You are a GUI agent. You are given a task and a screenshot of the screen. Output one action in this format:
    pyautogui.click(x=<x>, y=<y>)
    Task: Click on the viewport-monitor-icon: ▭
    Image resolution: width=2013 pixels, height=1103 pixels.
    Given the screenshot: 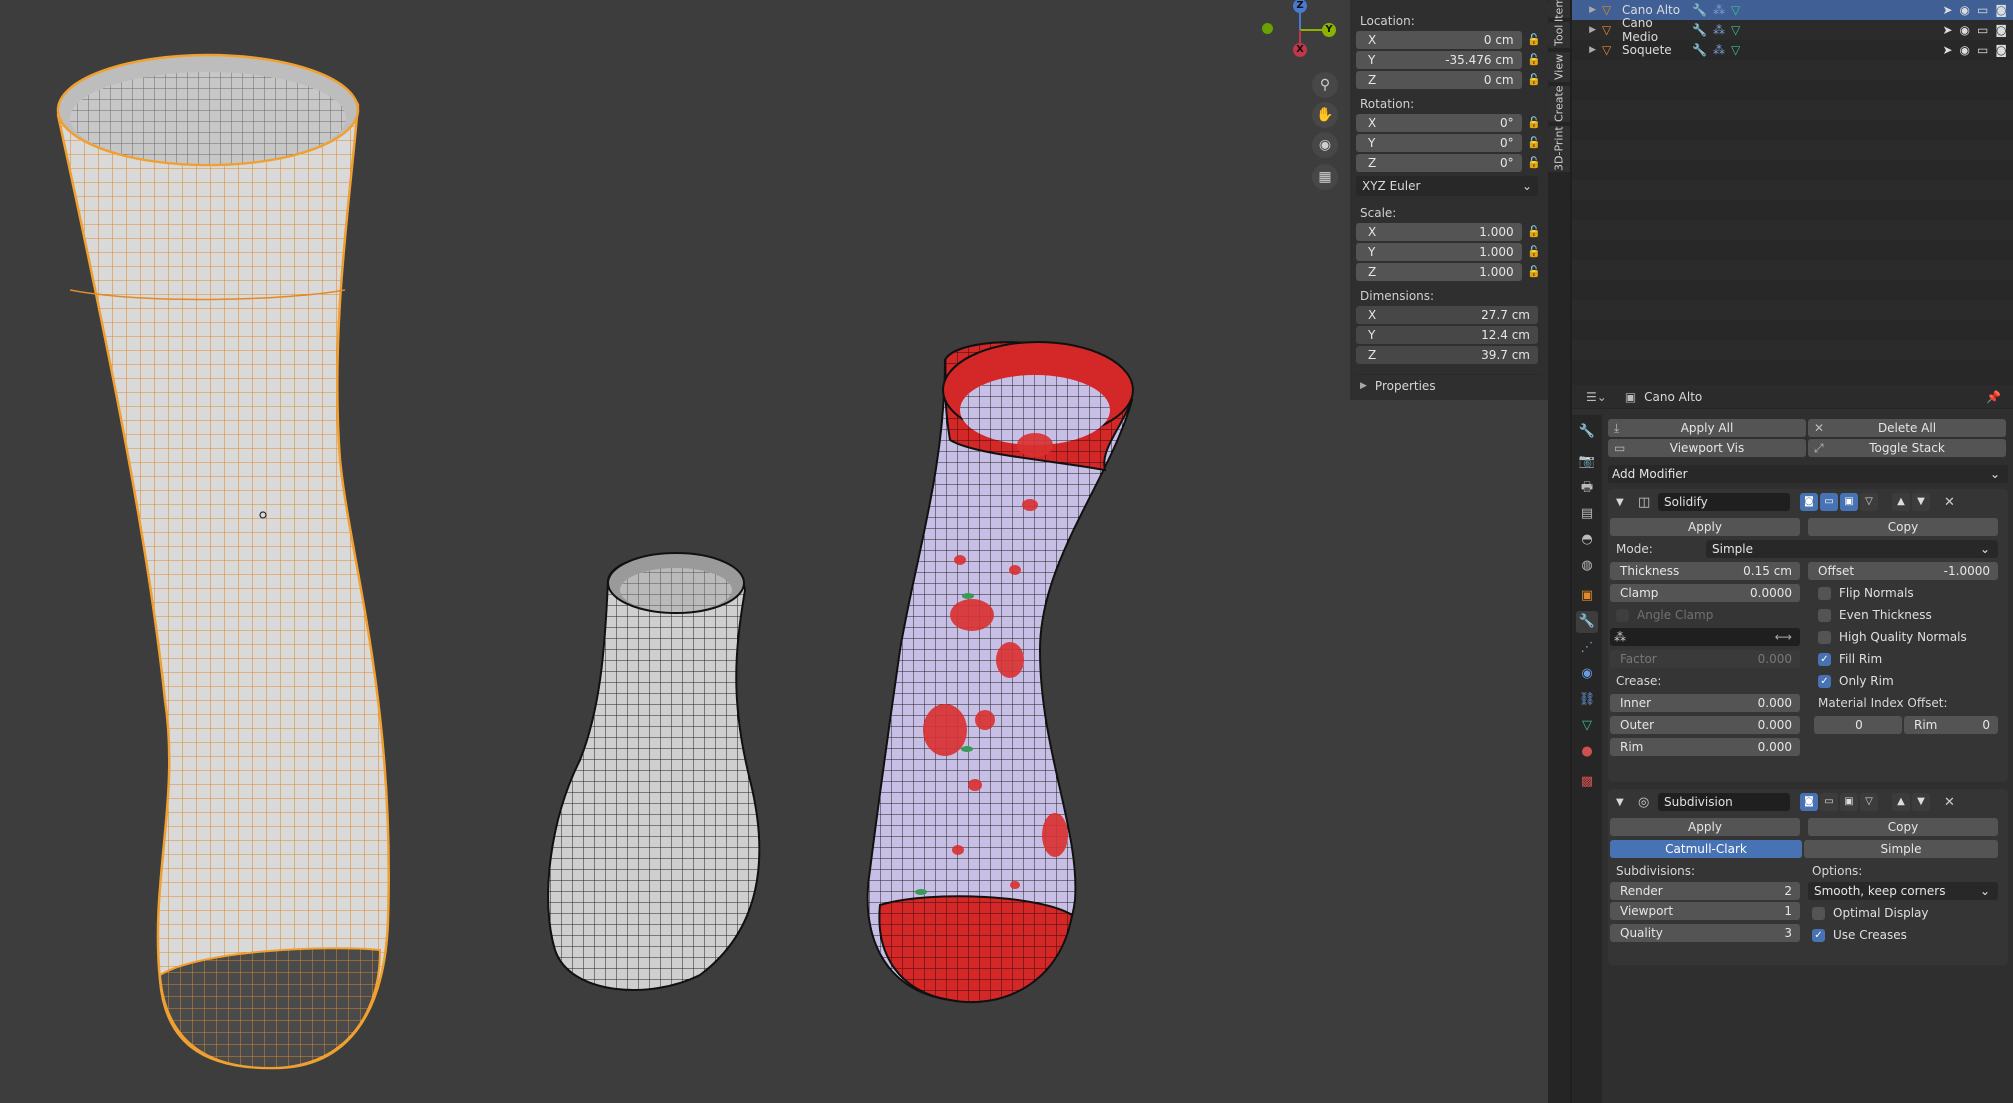 What is the action you would take?
    pyautogui.click(x=1982, y=30)
    